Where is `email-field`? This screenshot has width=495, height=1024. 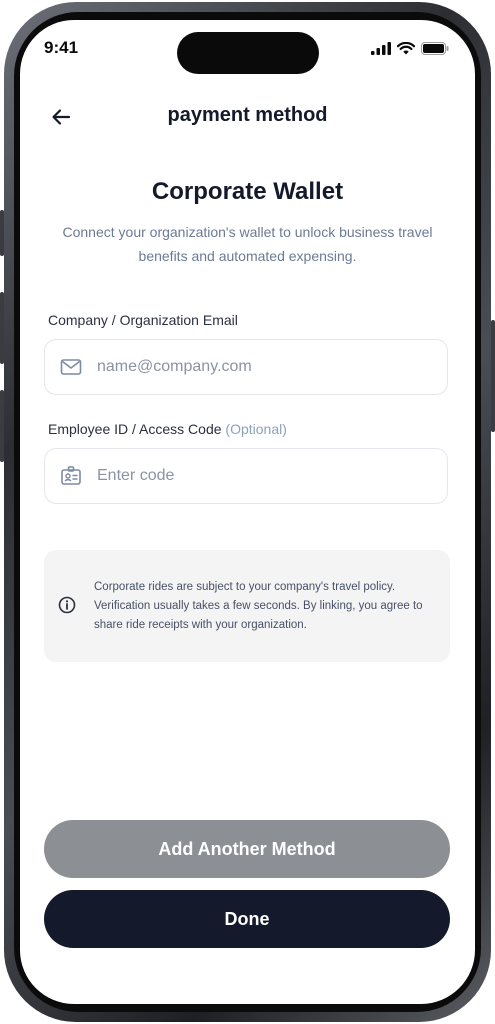 email-field is located at coordinates (246, 367).